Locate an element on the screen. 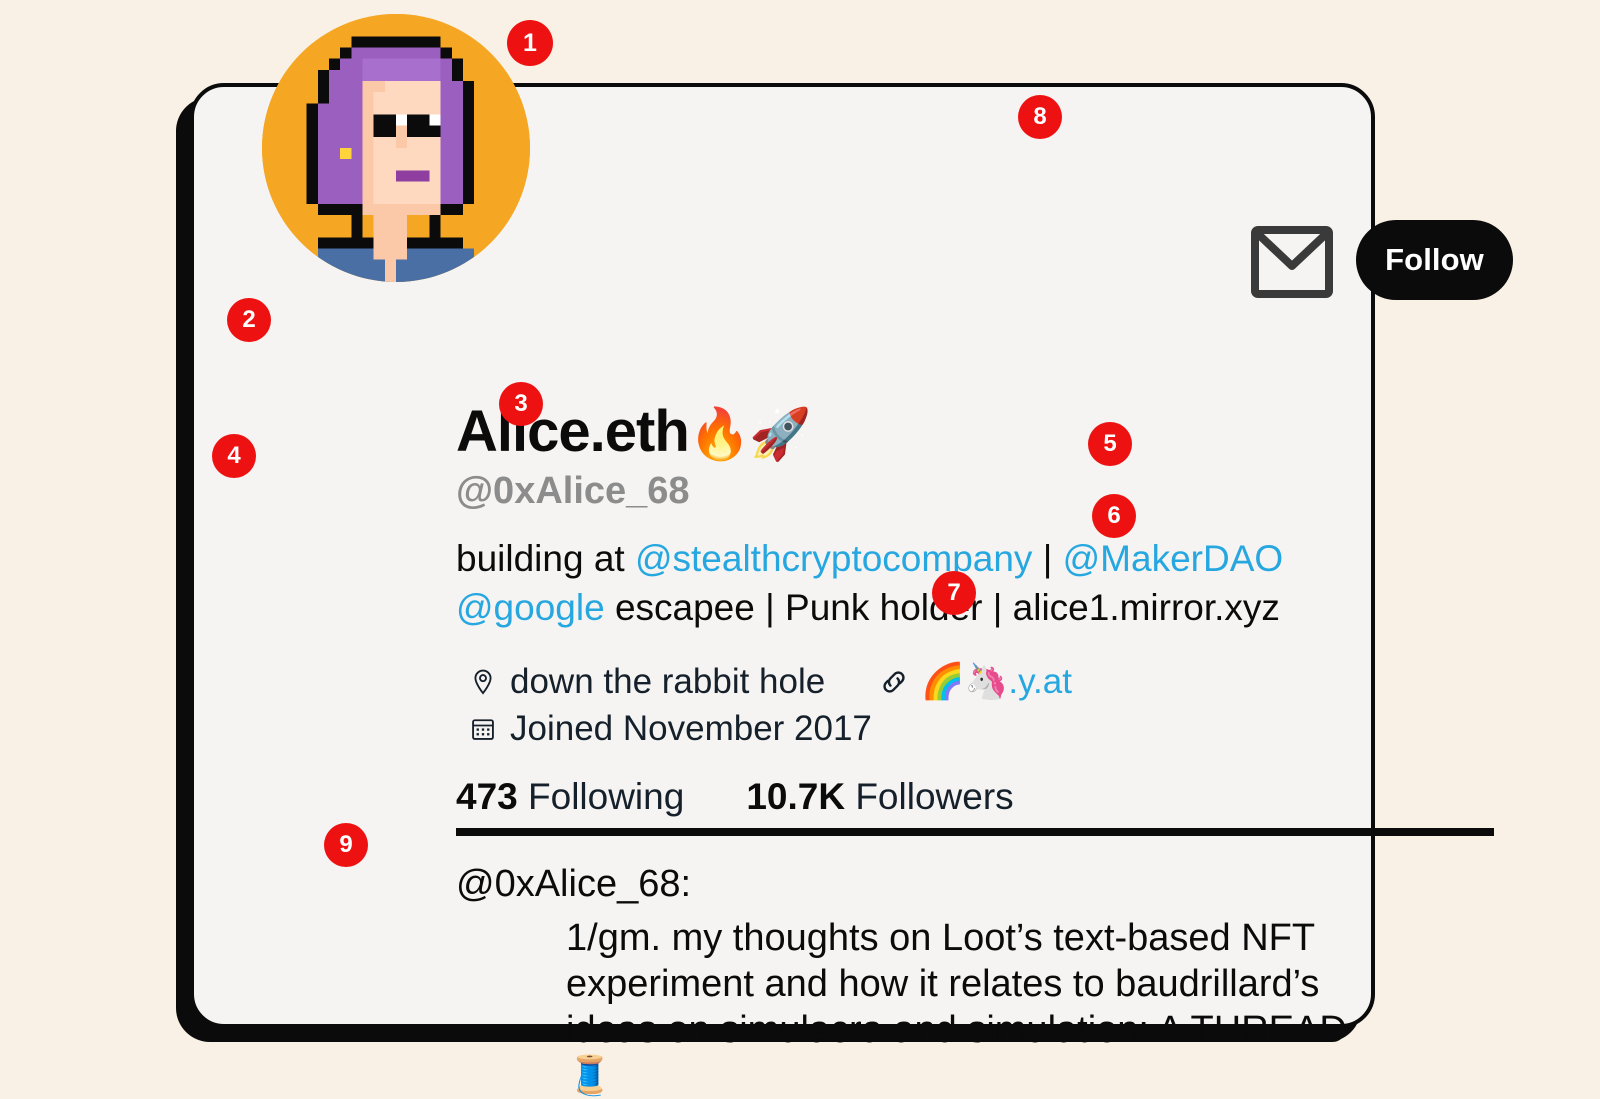  annotation-badge-1: 1 is located at coordinates (530, 43).